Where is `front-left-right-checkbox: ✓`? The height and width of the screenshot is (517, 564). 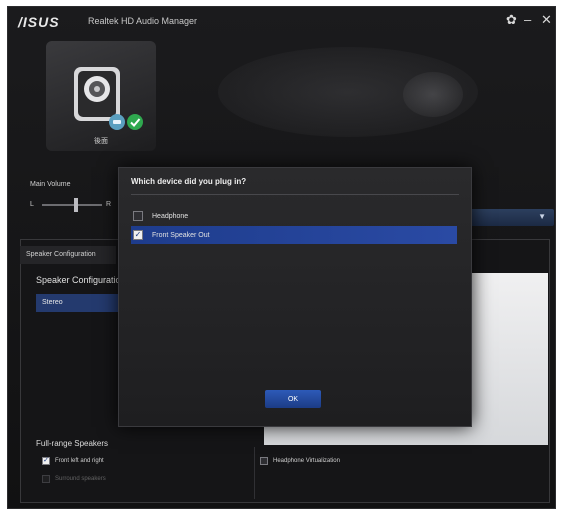 front-left-right-checkbox: ✓ is located at coordinates (46, 461).